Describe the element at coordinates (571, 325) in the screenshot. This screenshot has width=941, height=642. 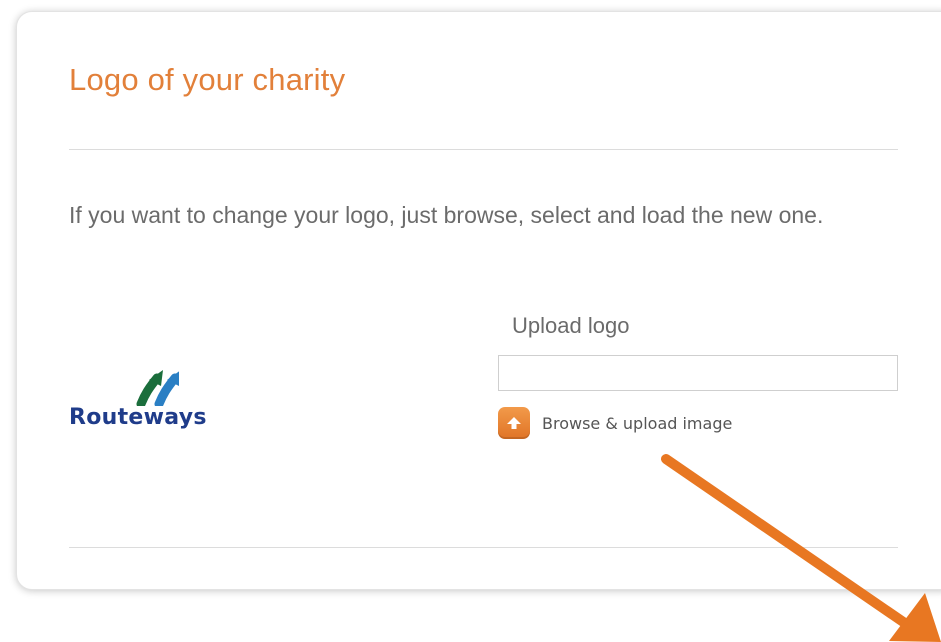
I see `upload-logo-label: Upload logo` at that location.